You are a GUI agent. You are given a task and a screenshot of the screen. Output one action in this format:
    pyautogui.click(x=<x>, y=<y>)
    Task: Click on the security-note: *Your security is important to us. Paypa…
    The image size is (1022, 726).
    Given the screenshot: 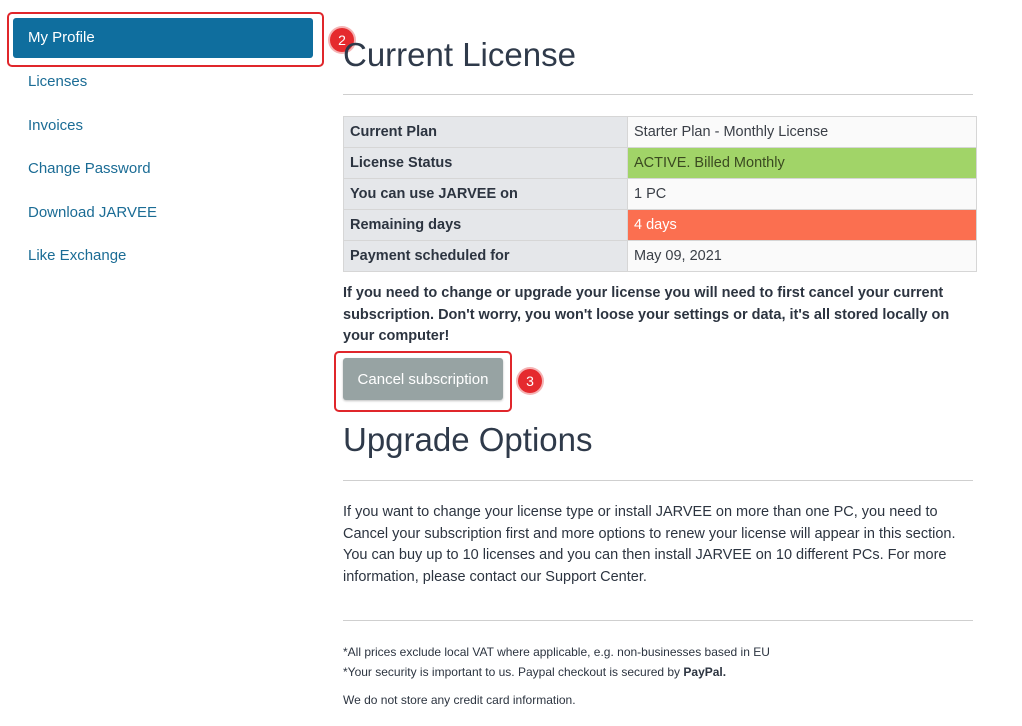 What is the action you would take?
    pyautogui.click(x=534, y=672)
    